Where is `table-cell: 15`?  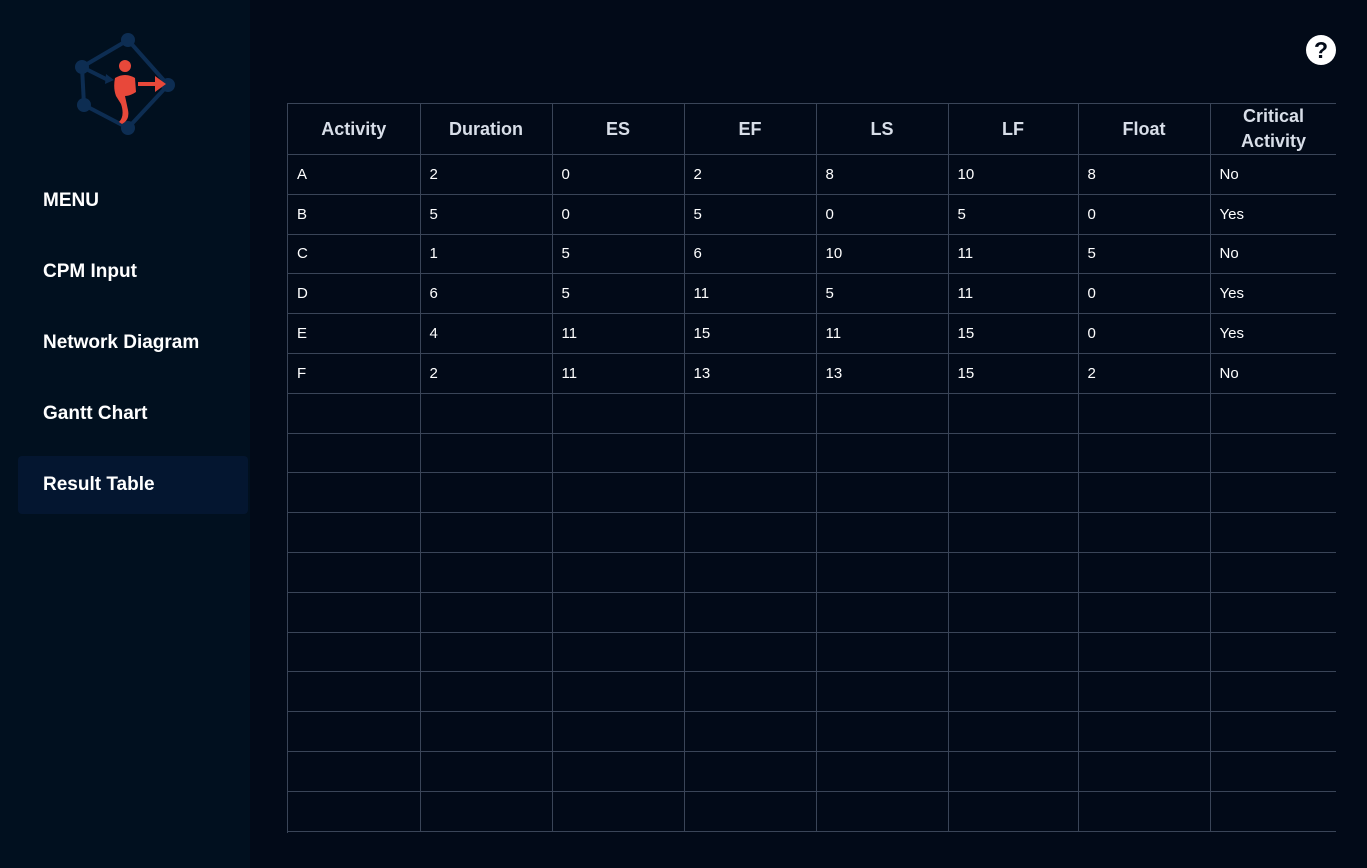 table-cell: 15 is located at coordinates (1013, 333).